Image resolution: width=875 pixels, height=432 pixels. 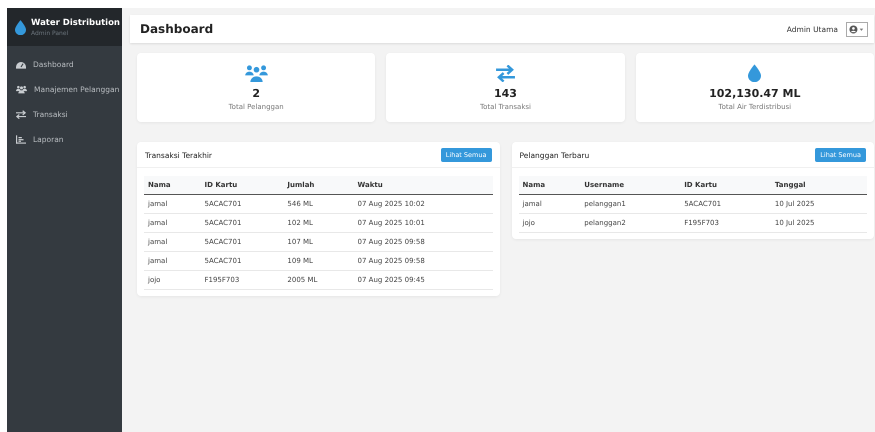 I want to click on user-icon, so click(x=857, y=29).